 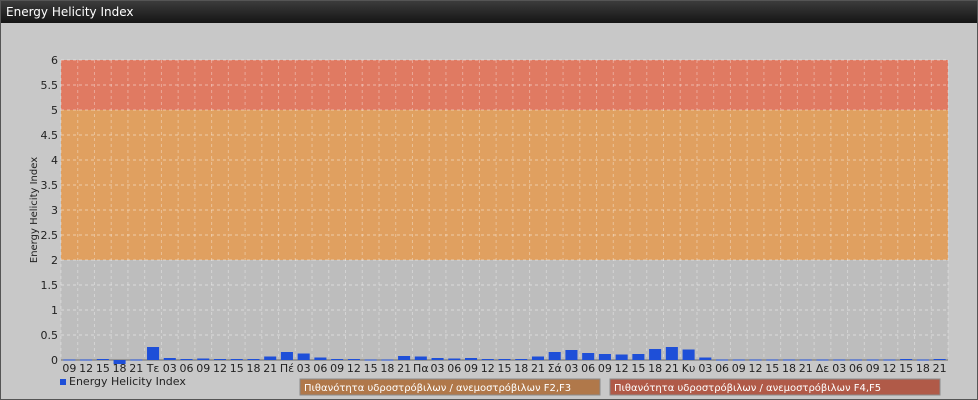 What do you see at coordinates (50, 235) in the screenshot?
I see `y-tick-label: 2.5` at bounding box center [50, 235].